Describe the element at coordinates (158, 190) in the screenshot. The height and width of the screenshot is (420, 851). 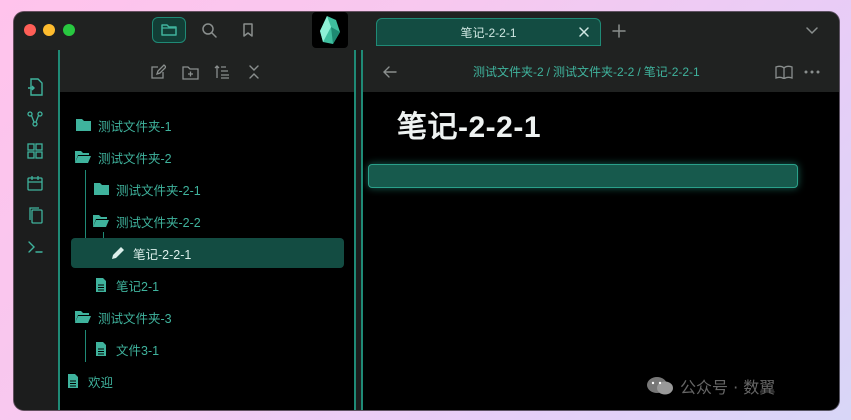
I see `tree-item-label: 测试文件夹-2-1` at that location.